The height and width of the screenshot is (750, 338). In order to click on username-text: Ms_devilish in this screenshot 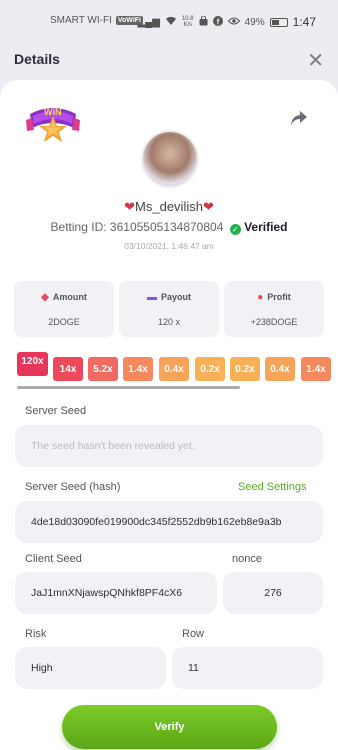, I will do `click(169, 206)`.